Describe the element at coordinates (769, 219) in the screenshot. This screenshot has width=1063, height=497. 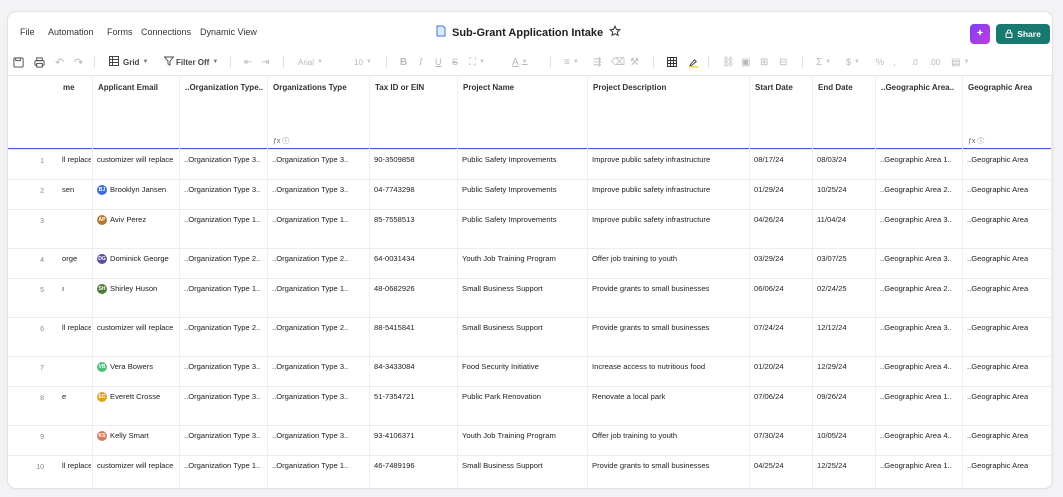
I see `col-start-date-cell: 04/26/24` at that location.